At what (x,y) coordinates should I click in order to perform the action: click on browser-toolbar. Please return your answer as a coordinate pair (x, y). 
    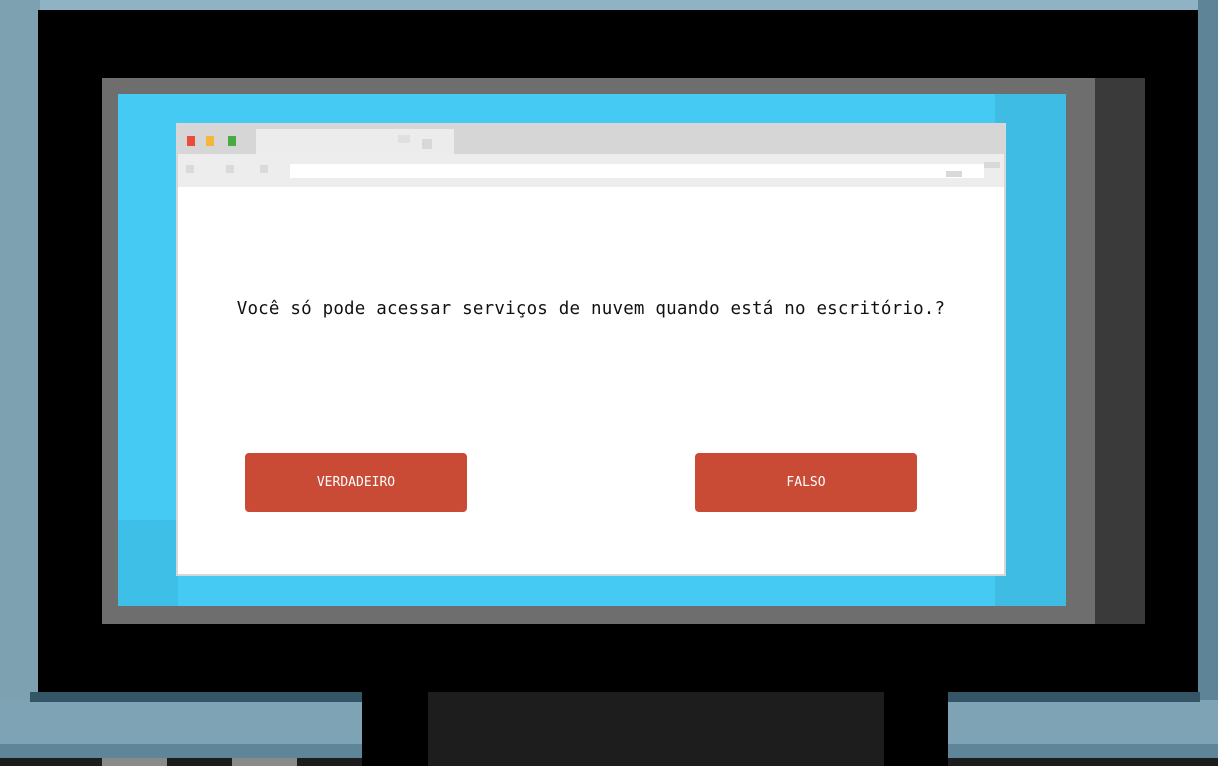
    Looking at the image, I should click on (591, 170).